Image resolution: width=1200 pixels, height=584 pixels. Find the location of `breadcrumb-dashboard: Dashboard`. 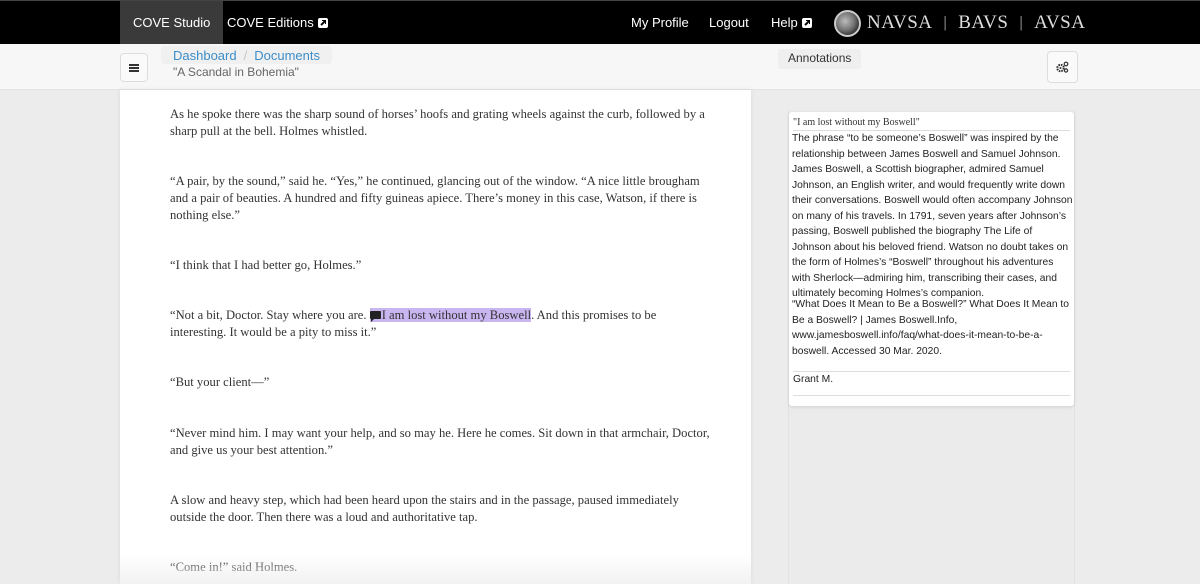

breadcrumb-dashboard: Dashboard is located at coordinates (205, 55).